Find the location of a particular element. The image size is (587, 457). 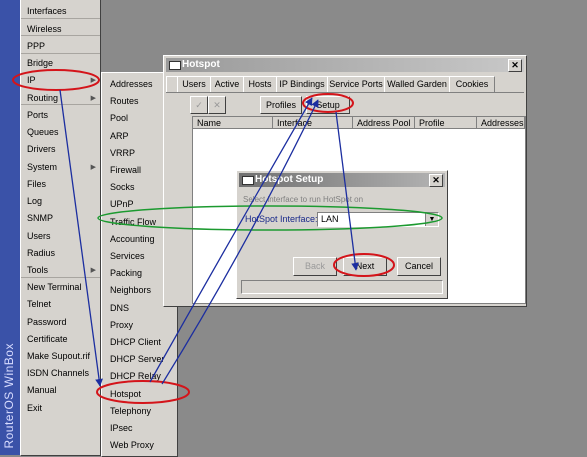

menu-item-certificate: Certificate is located at coordinates (60, 339).